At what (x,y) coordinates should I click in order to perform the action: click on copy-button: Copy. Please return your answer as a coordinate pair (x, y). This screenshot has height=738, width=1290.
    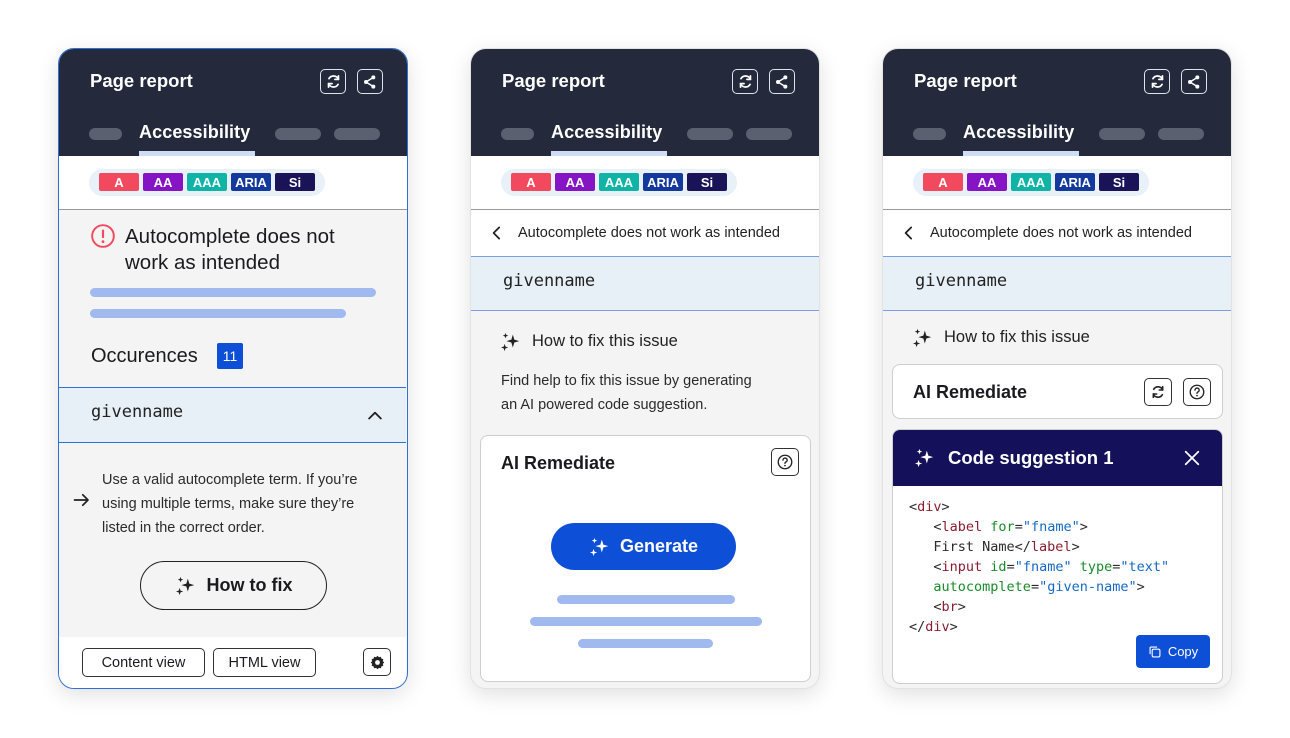
    Looking at the image, I should click on (1173, 651).